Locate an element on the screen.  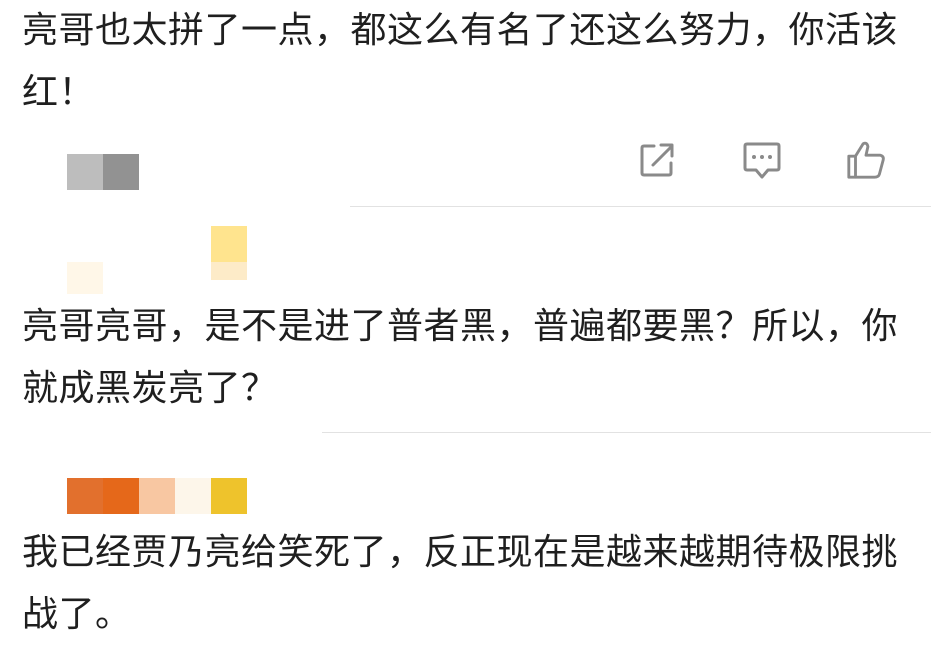
comment-icon is located at coordinates (762, 160).